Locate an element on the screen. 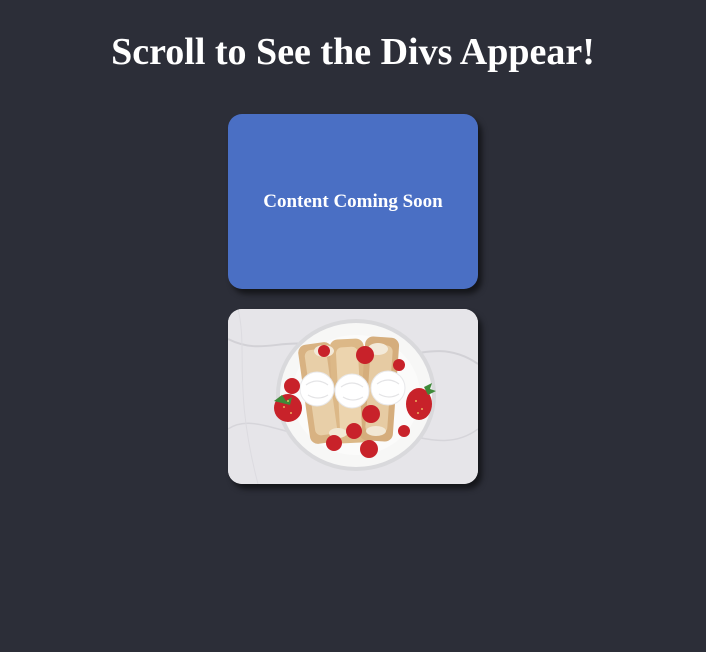 Image resolution: width=706 pixels, height=652 pixels. crepes-photo is located at coordinates (353, 396).